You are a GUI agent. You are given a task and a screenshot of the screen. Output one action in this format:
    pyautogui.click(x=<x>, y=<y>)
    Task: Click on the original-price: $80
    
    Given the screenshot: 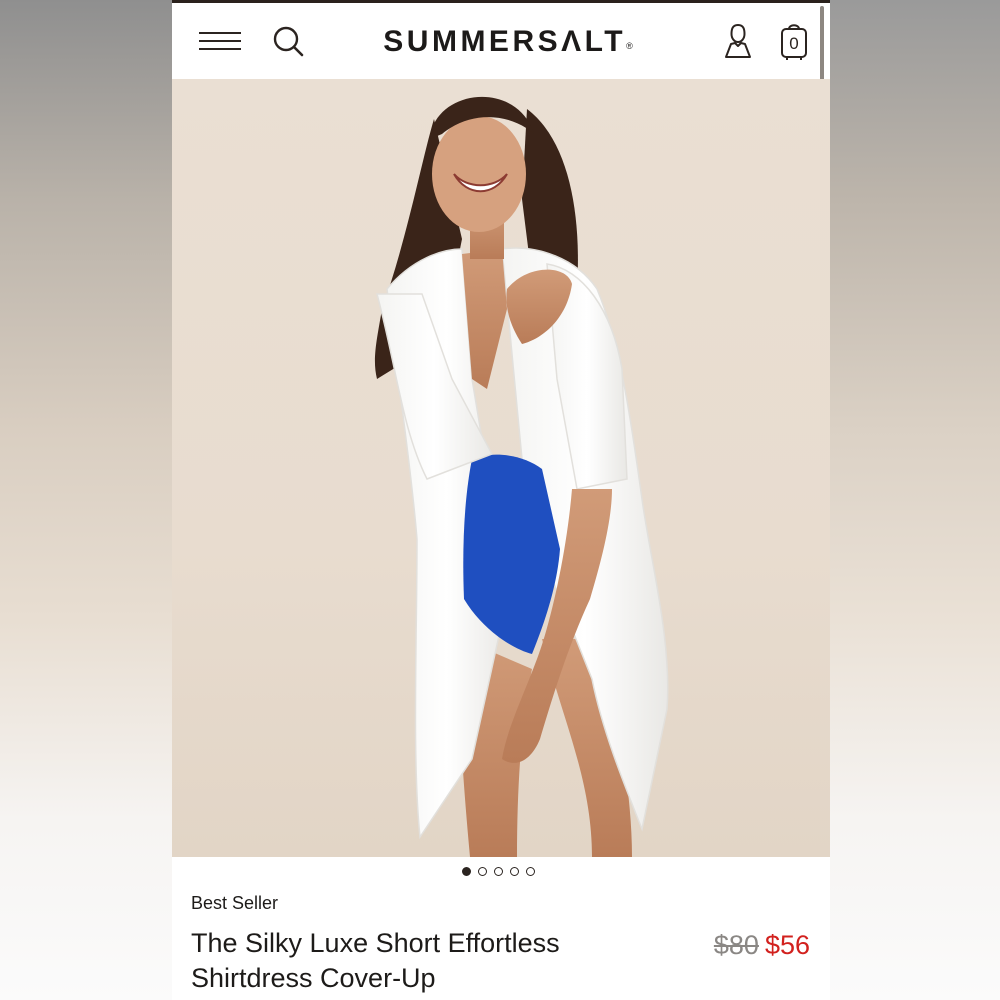 What is the action you would take?
    pyautogui.click(x=736, y=945)
    